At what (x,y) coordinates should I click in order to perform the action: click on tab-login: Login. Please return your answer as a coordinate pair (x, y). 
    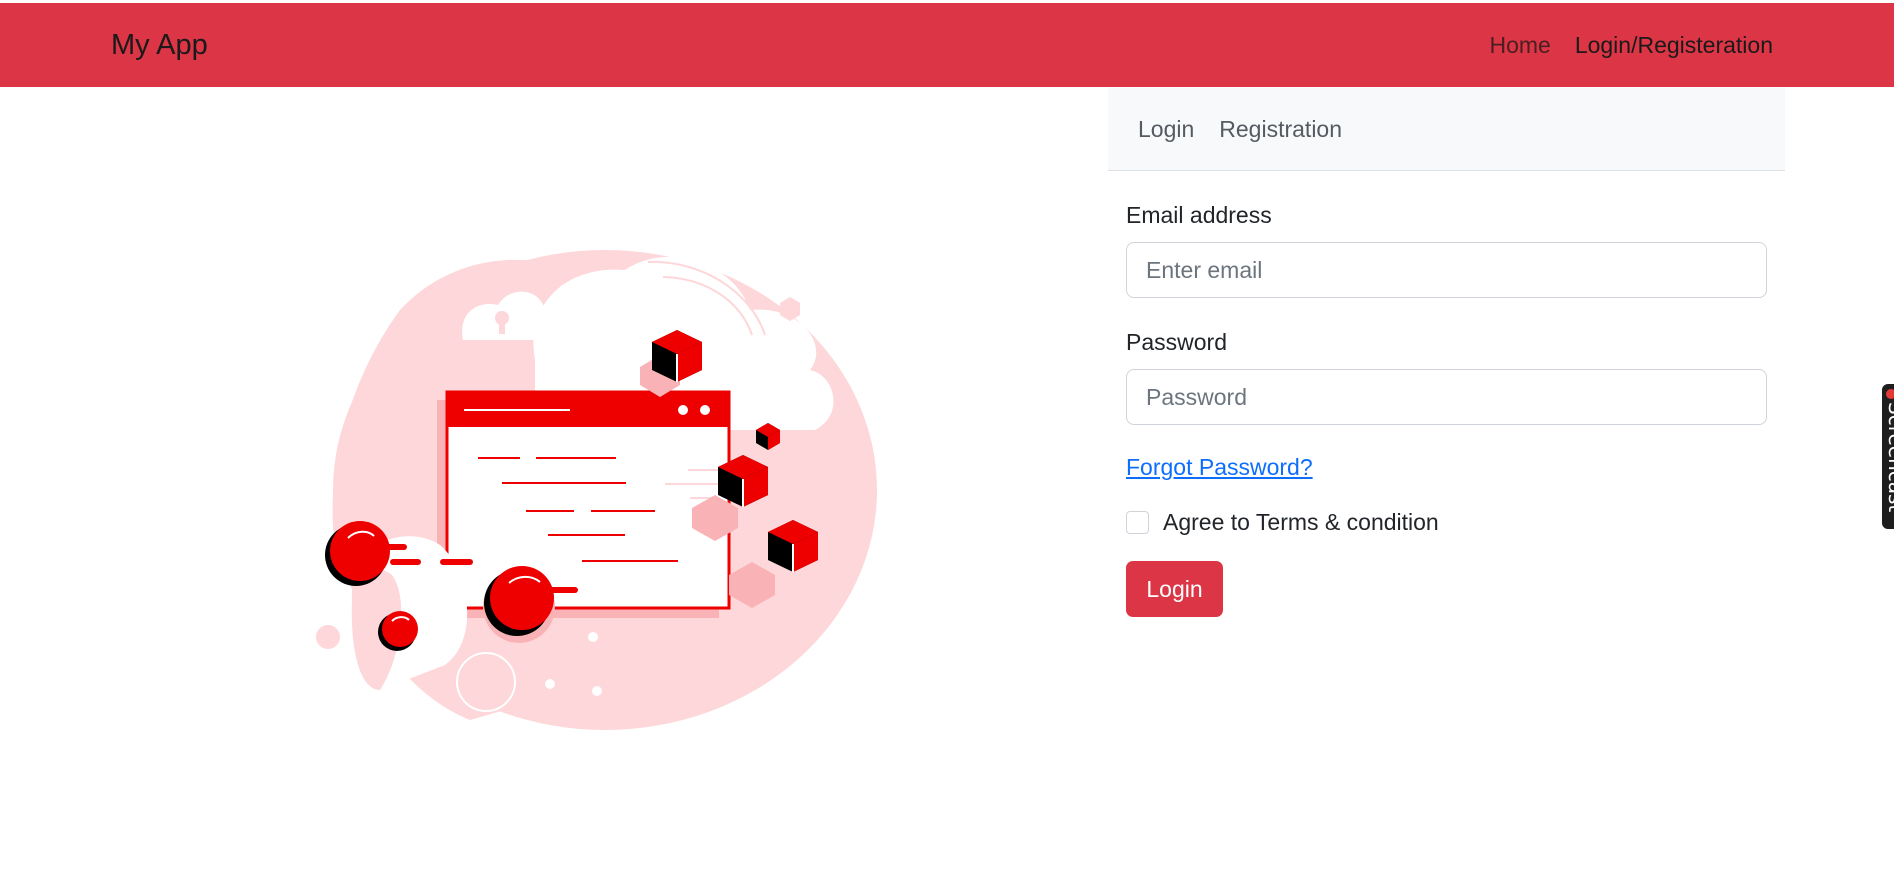
    Looking at the image, I should click on (1166, 129).